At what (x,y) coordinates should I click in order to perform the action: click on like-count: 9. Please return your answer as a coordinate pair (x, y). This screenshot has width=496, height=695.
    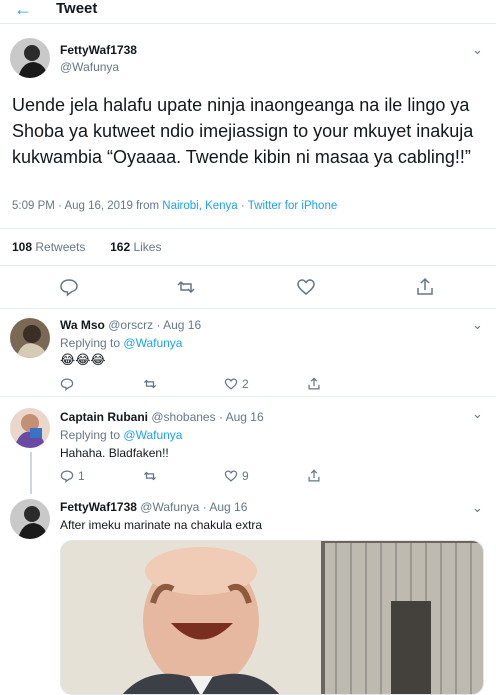
    Looking at the image, I should click on (245, 476).